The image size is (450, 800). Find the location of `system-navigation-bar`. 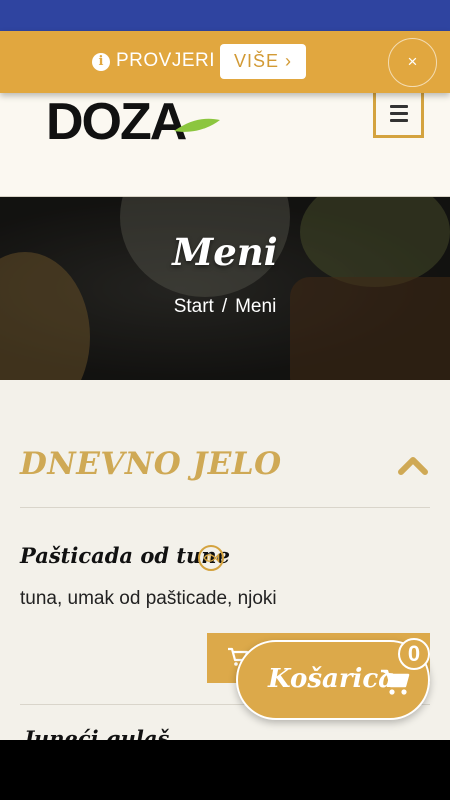

system-navigation-bar is located at coordinates (225, 770).